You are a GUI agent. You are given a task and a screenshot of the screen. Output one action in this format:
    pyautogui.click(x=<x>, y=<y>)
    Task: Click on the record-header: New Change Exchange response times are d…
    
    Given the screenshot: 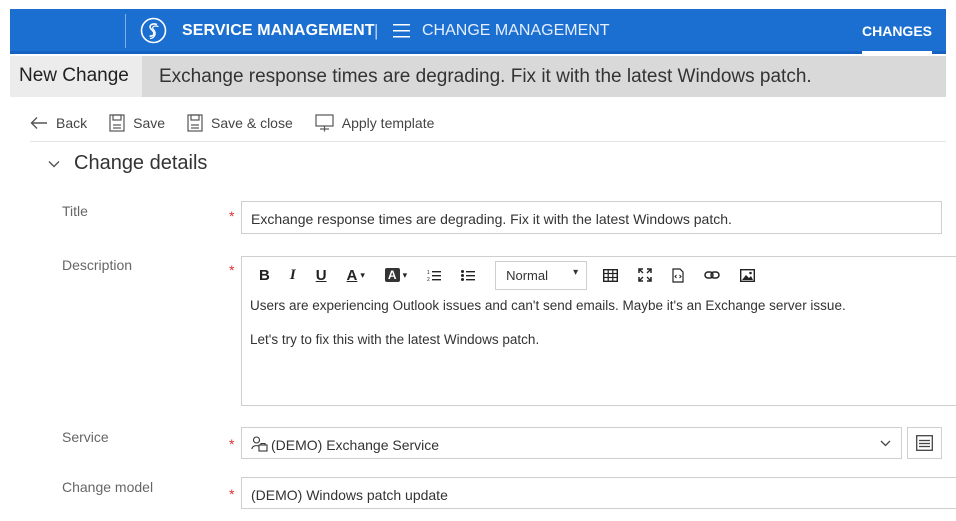 What is the action you would take?
    pyautogui.click(x=478, y=76)
    